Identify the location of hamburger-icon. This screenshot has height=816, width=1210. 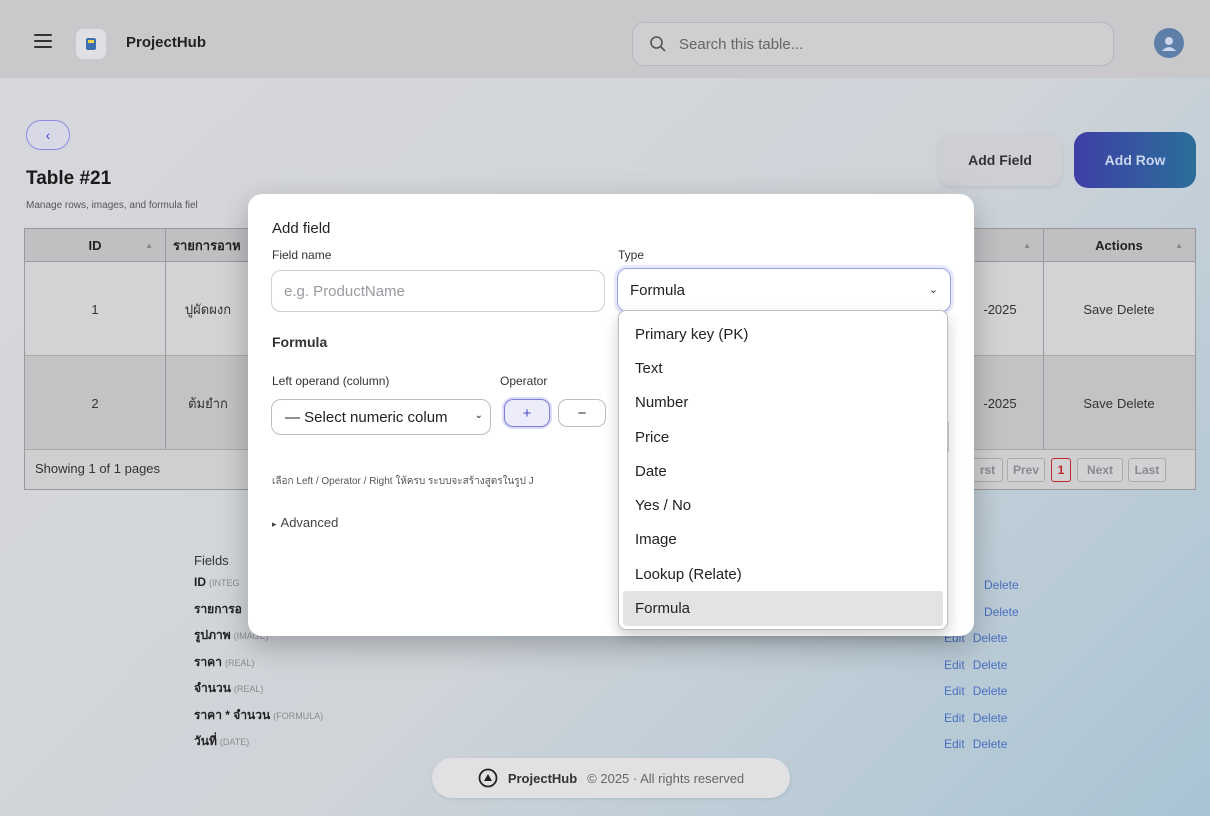
(43, 41).